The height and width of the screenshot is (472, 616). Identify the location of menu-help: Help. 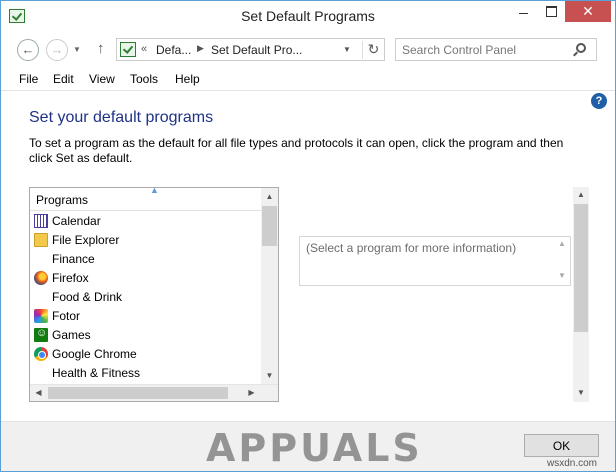
(187, 79).